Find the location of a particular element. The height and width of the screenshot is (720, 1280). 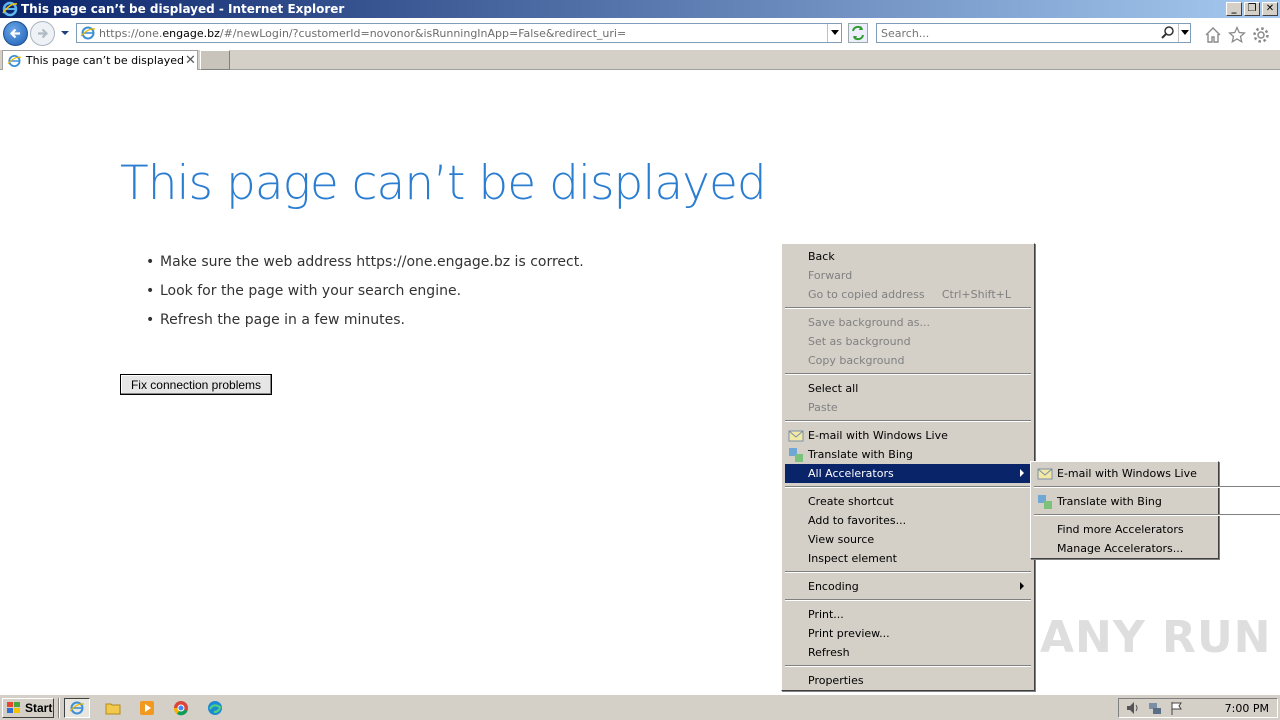

edge-icon is located at coordinates (215, 708).